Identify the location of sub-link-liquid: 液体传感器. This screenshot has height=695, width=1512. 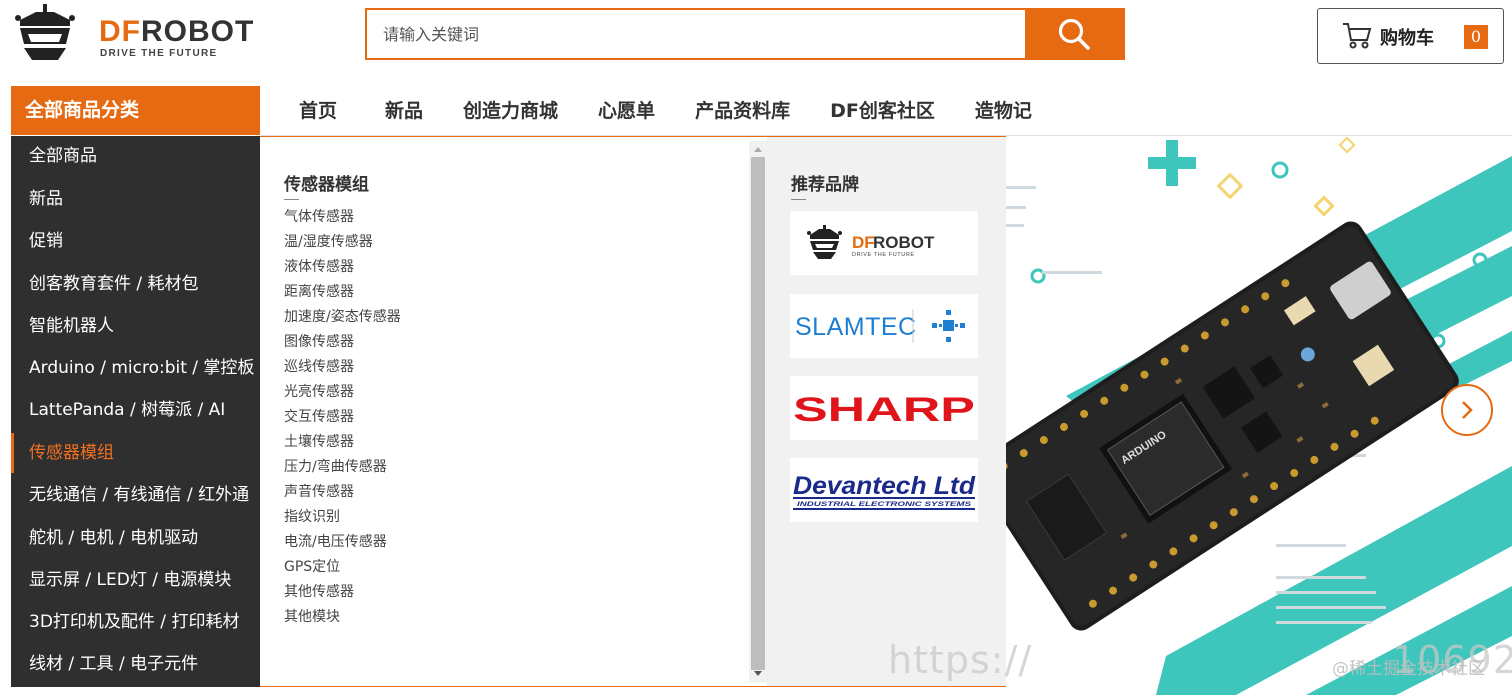
(342, 269).